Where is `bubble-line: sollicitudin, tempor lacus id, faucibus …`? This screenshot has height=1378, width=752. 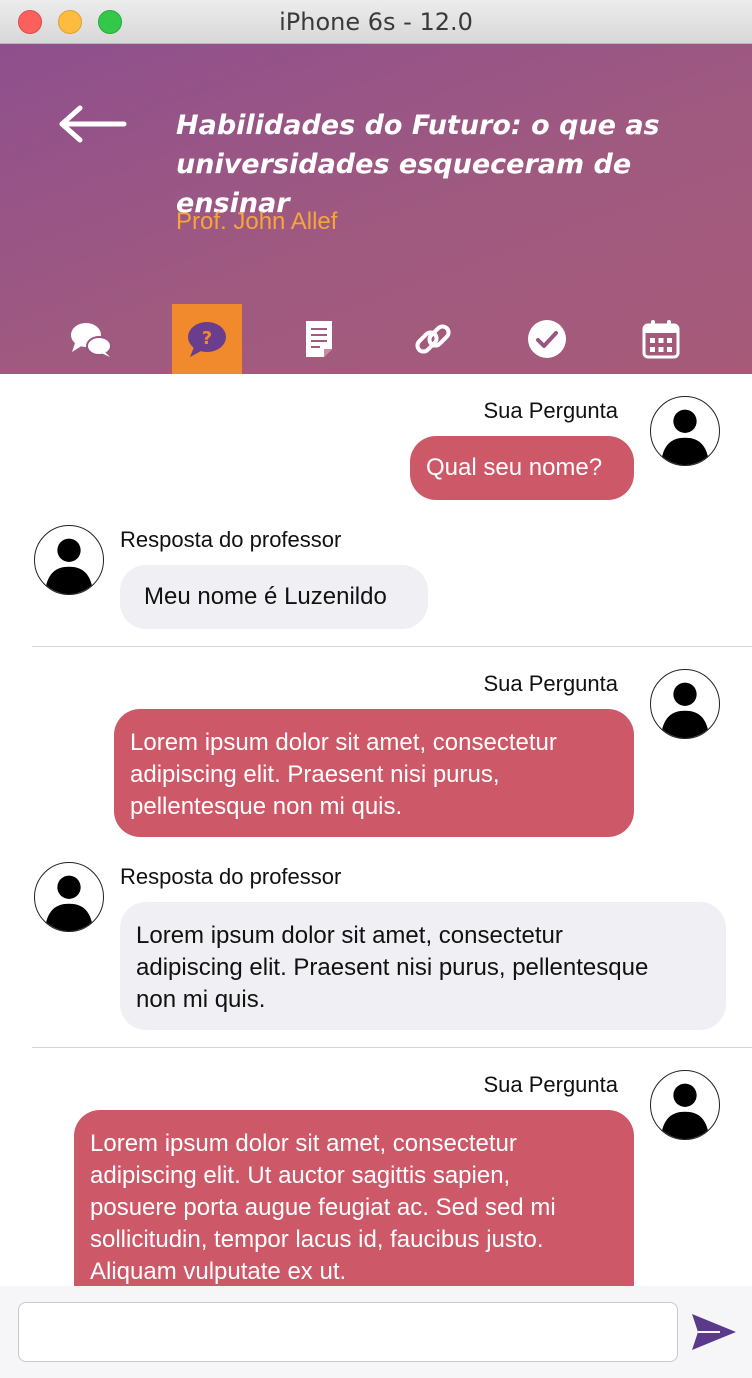
bubble-line: sollicitudin, tempor lacus id, faucibus … is located at coordinates (317, 1239).